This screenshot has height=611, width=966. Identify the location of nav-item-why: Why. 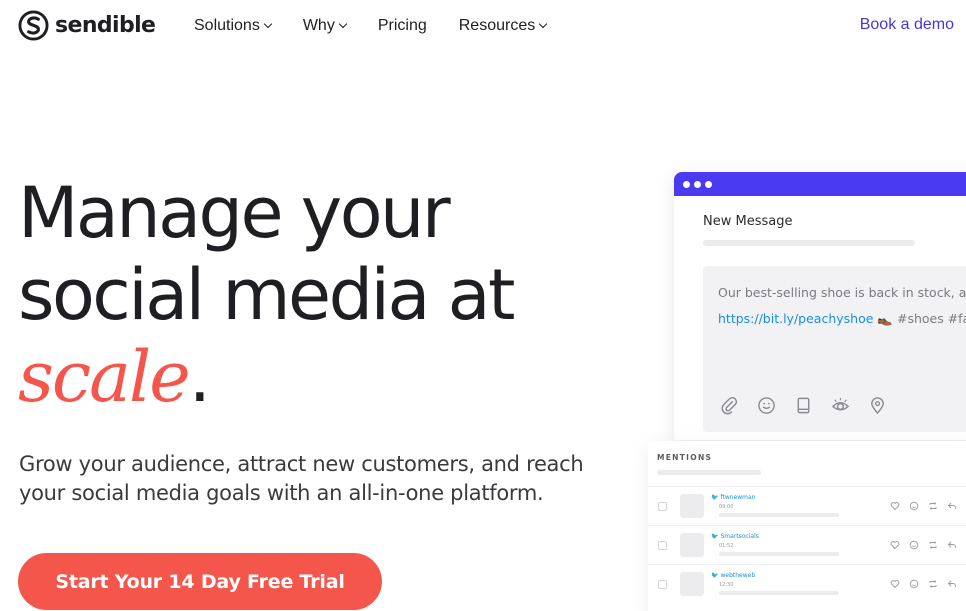
(325, 26).